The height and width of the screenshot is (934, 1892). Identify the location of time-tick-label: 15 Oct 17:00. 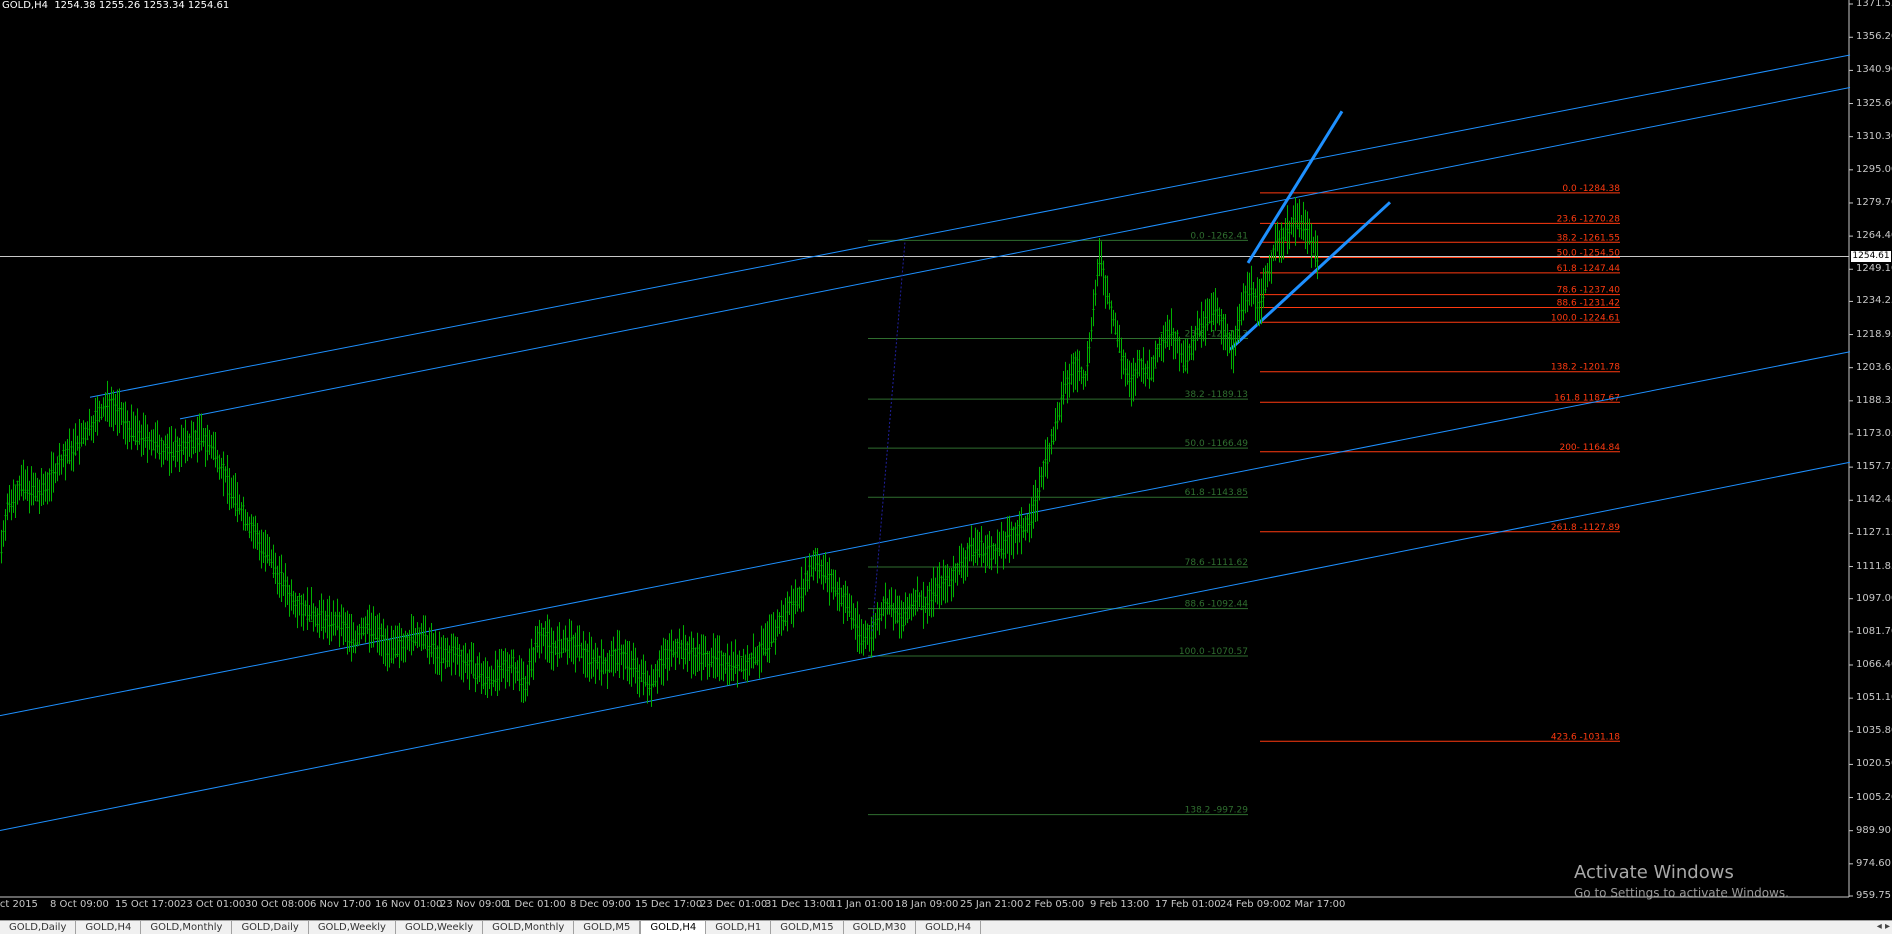
(148, 904).